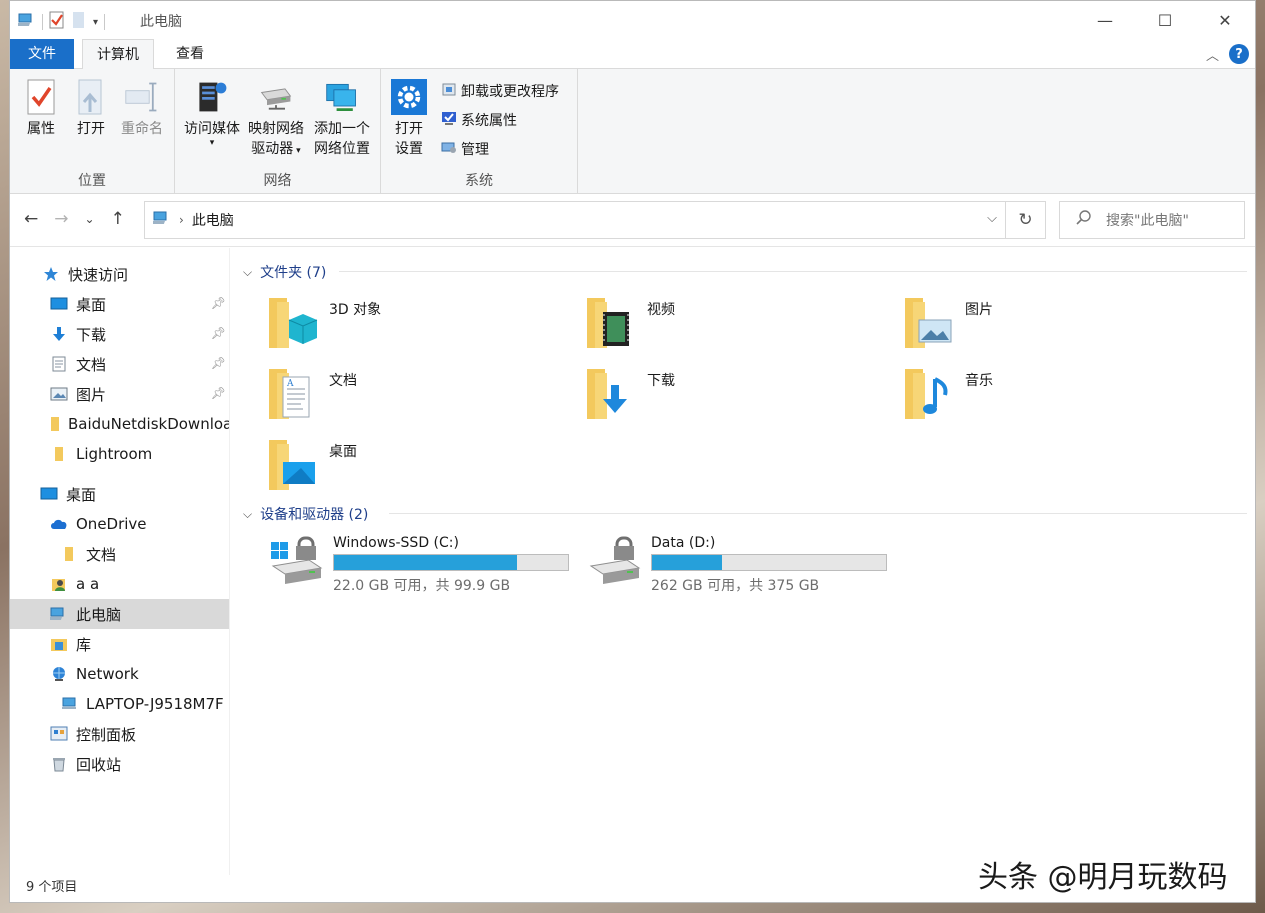 Image resolution: width=1265 pixels, height=913 pixels. I want to click on properties-button: 属性, so click(41, 108).